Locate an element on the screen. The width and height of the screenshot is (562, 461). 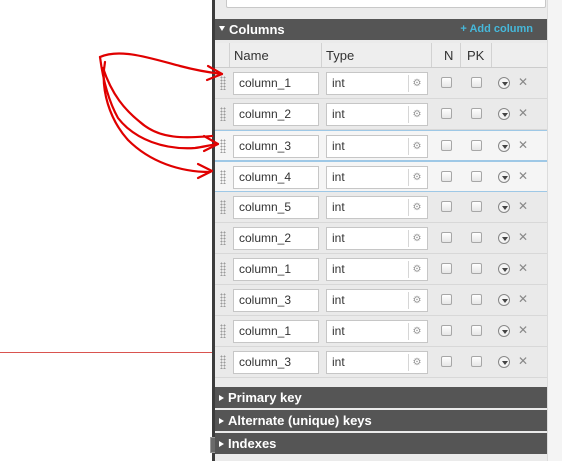
column-row: column_4 int ⚙ ✕ is located at coordinates (381, 176).